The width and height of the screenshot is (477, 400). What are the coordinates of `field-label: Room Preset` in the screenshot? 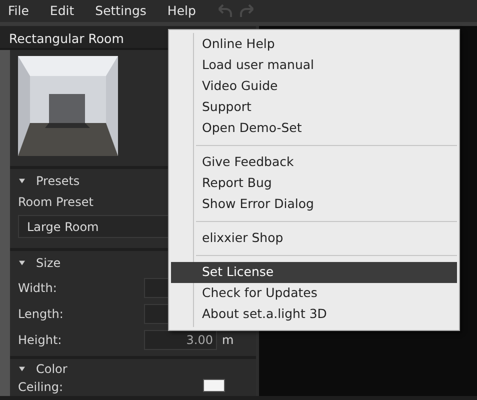 It's located at (56, 202).